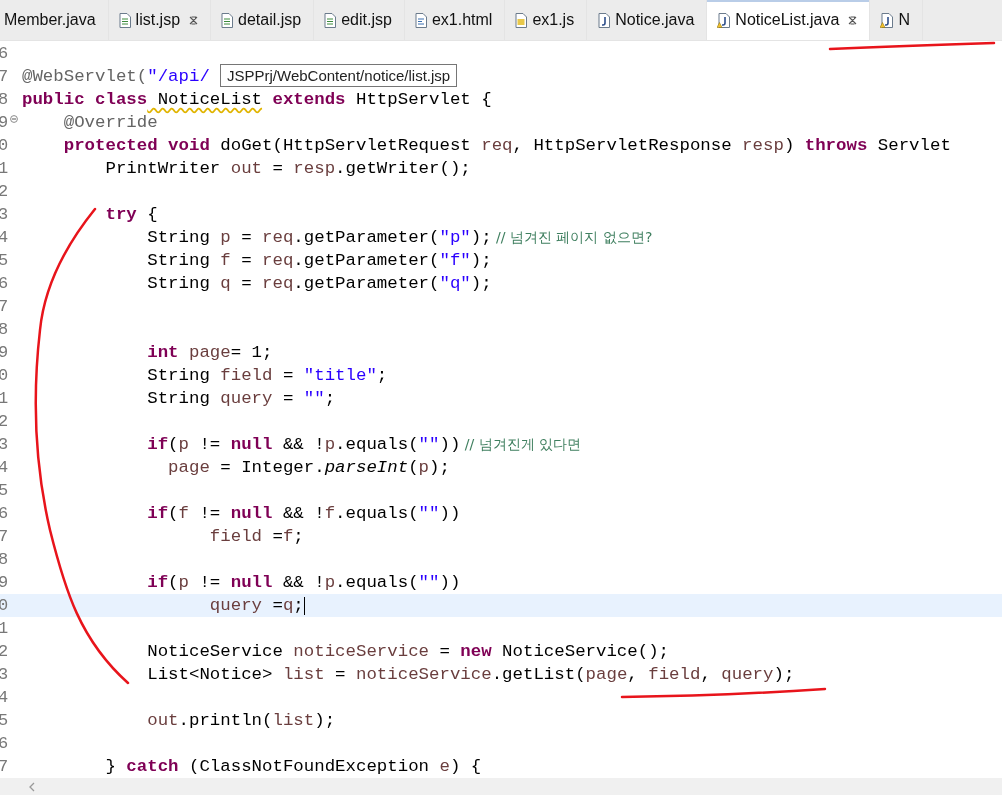 The width and height of the screenshot is (1002, 795). Describe the element at coordinates (50, 20) in the screenshot. I see `tab-label: Member.java` at that location.